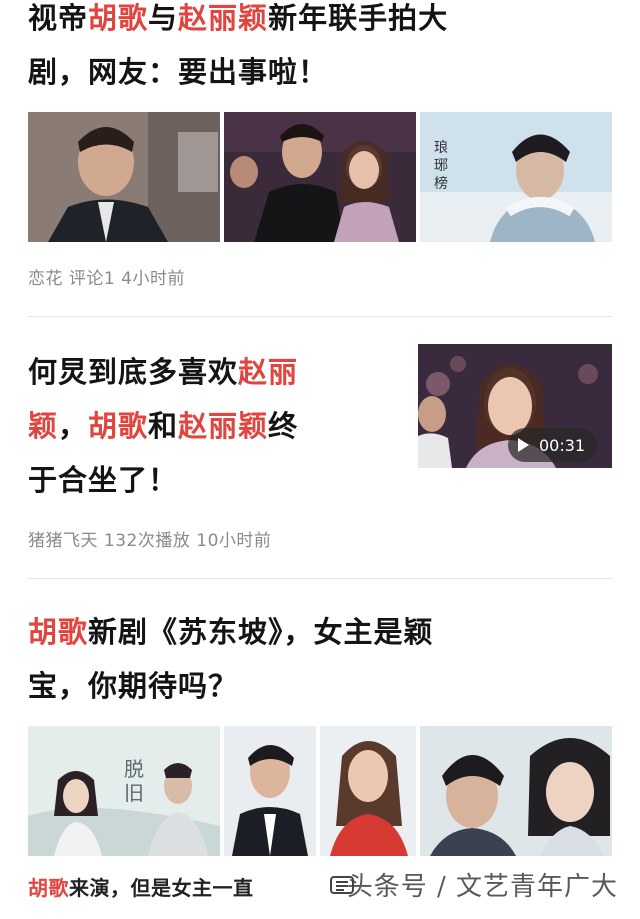 This screenshot has width=640, height=919. What do you see at coordinates (523, 445) in the screenshot?
I see `play-icon` at bounding box center [523, 445].